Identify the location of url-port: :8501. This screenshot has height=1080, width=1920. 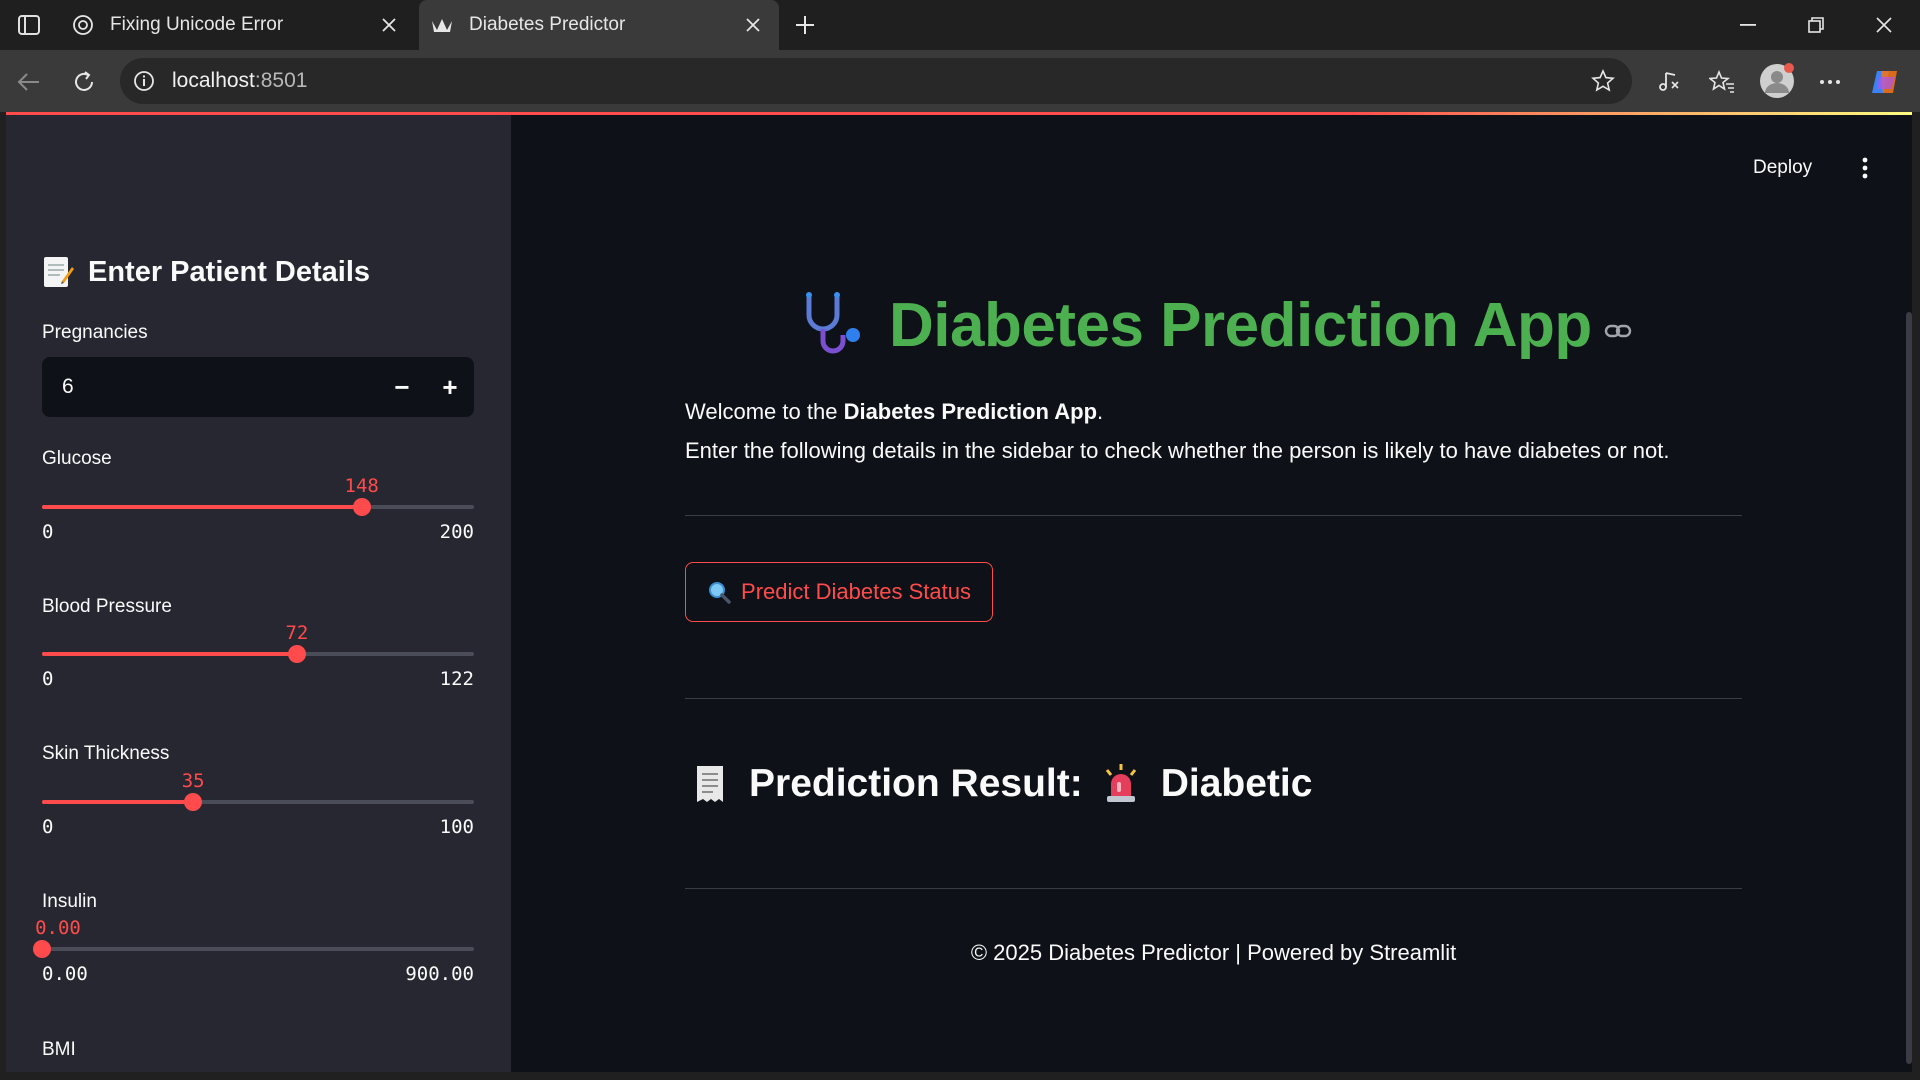
(281, 80).